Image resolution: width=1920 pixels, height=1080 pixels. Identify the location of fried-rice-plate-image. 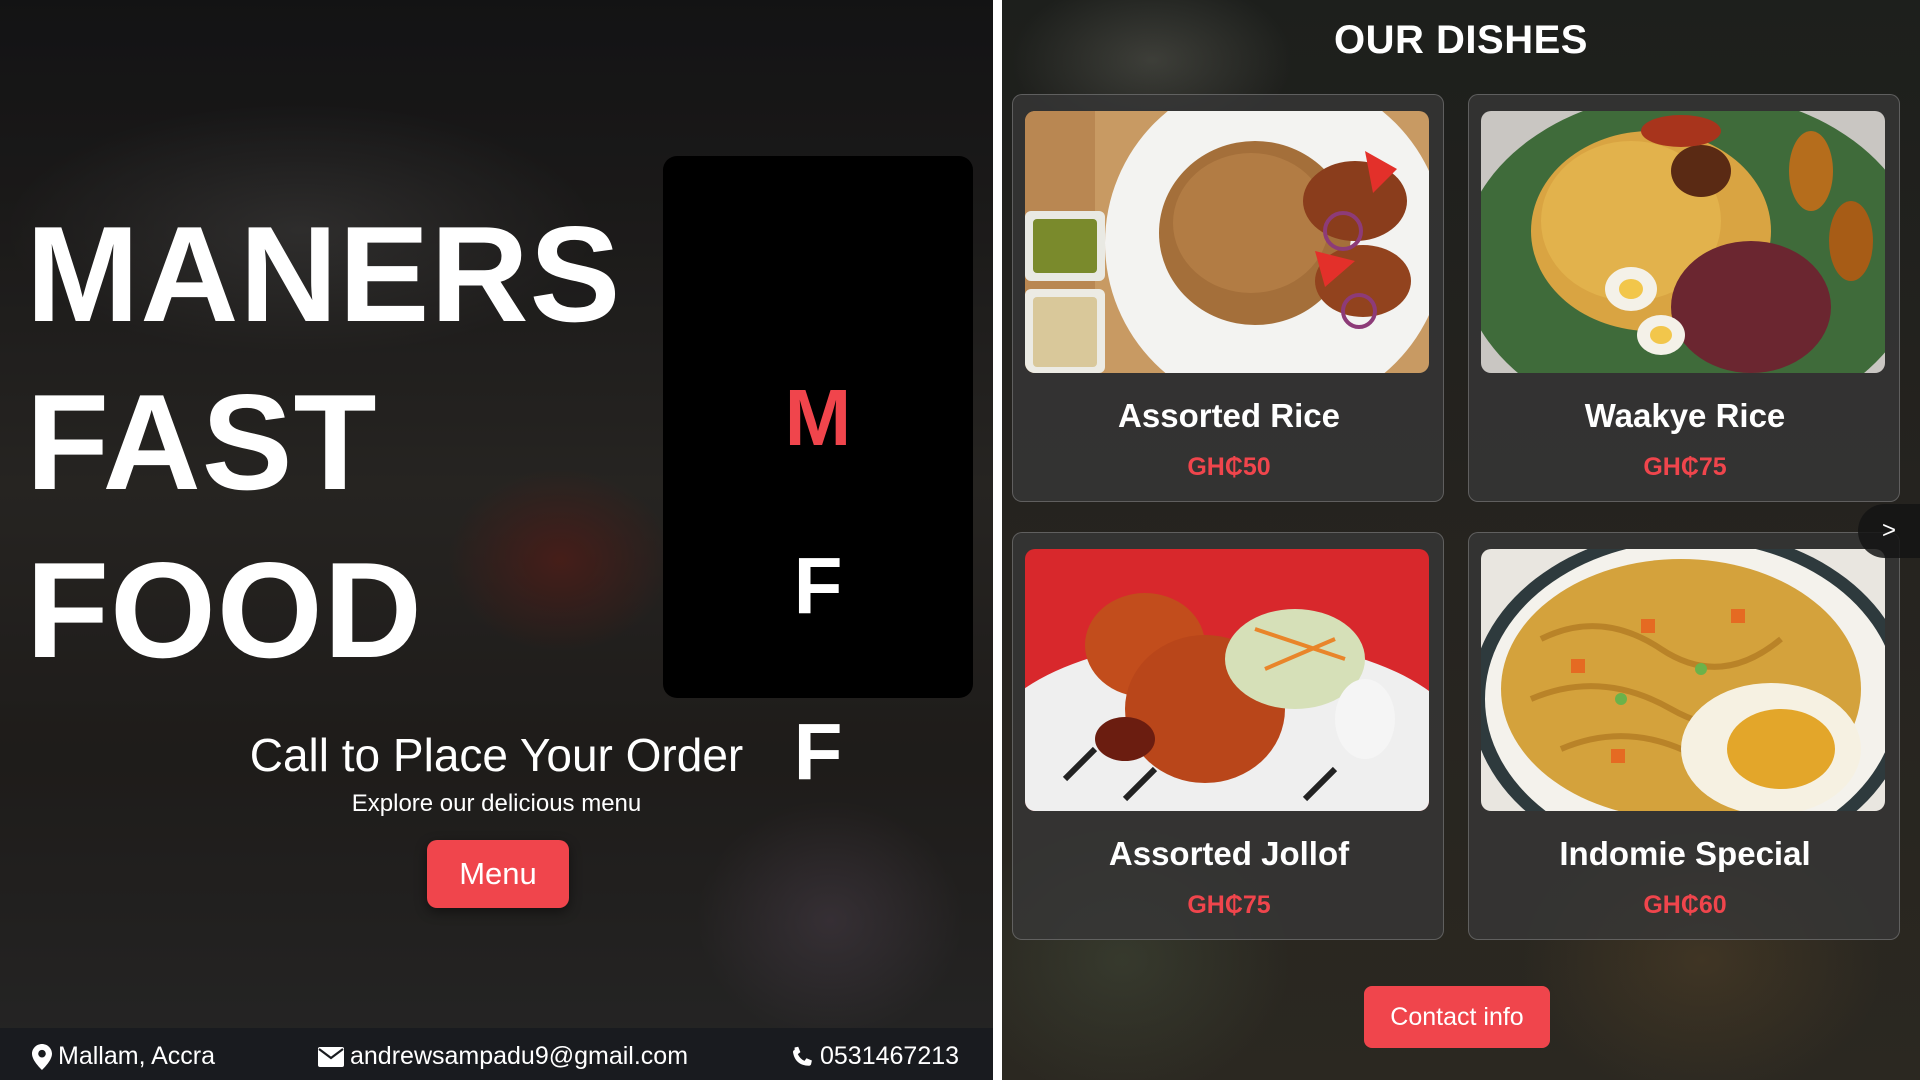
(1227, 242).